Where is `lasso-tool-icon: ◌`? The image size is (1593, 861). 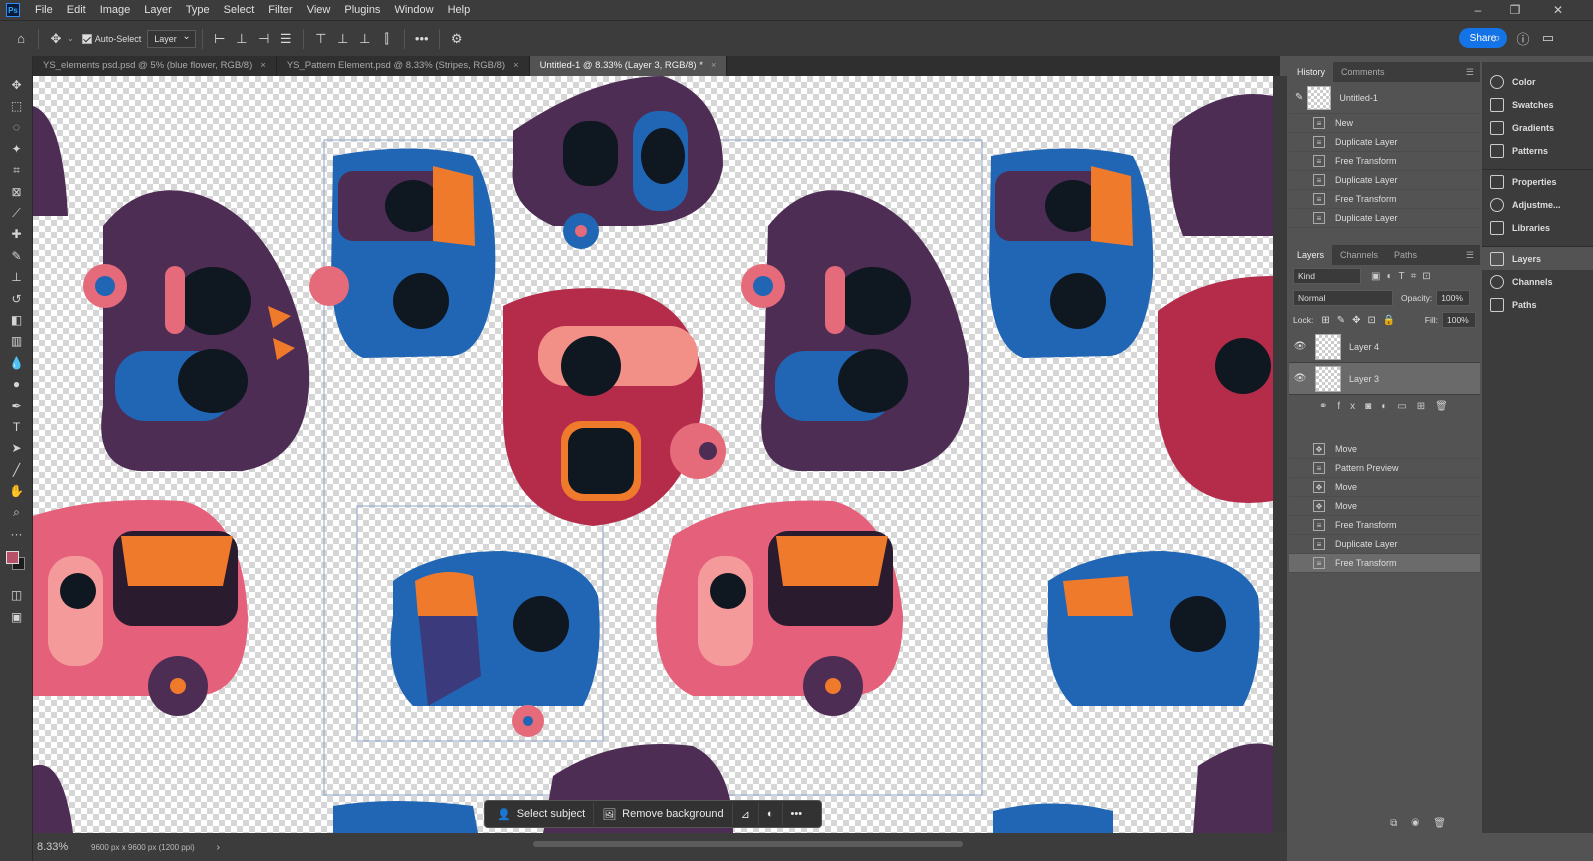
lasso-tool-icon: ◌ is located at coordinates (16, 127).